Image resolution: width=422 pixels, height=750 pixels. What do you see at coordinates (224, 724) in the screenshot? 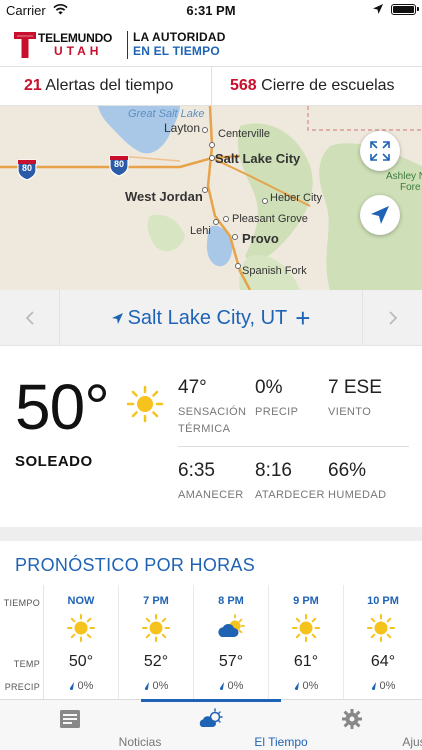
I see `tab-el-tiempo: El Tiempo` at bounding box center [224, 724].